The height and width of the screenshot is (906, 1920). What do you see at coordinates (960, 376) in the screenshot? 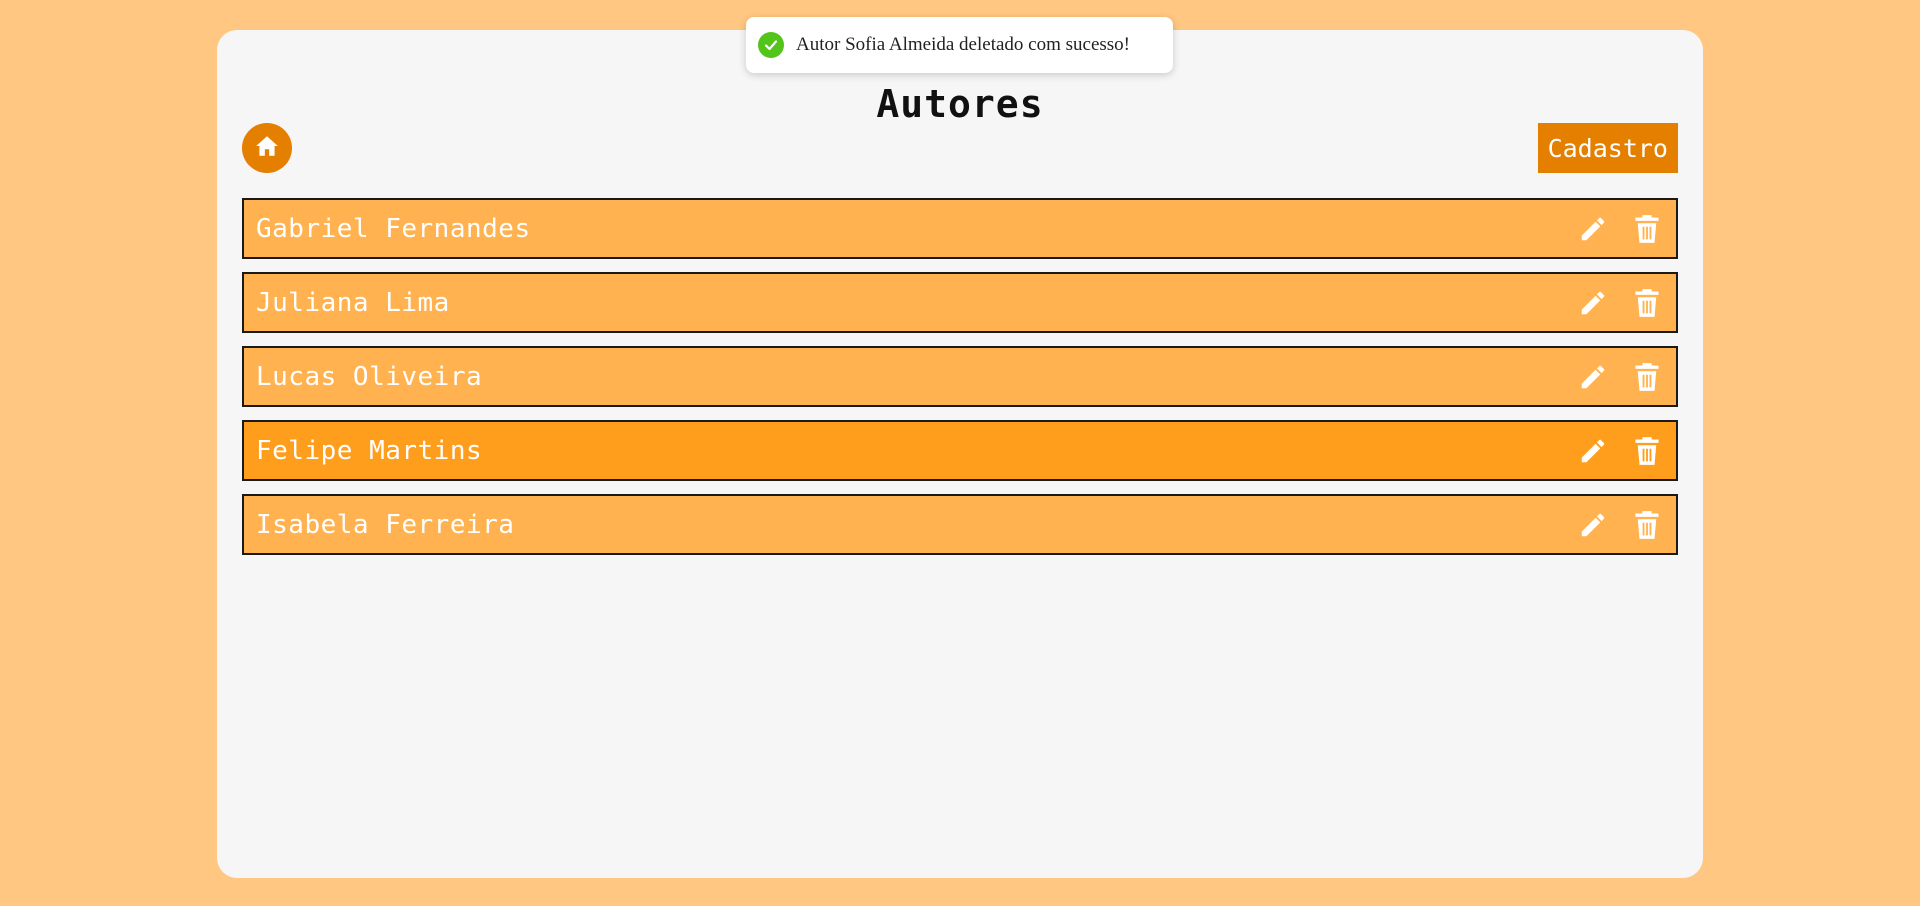
I see `list-item: Lucas Oliveira` at bounding box center [960, 376].